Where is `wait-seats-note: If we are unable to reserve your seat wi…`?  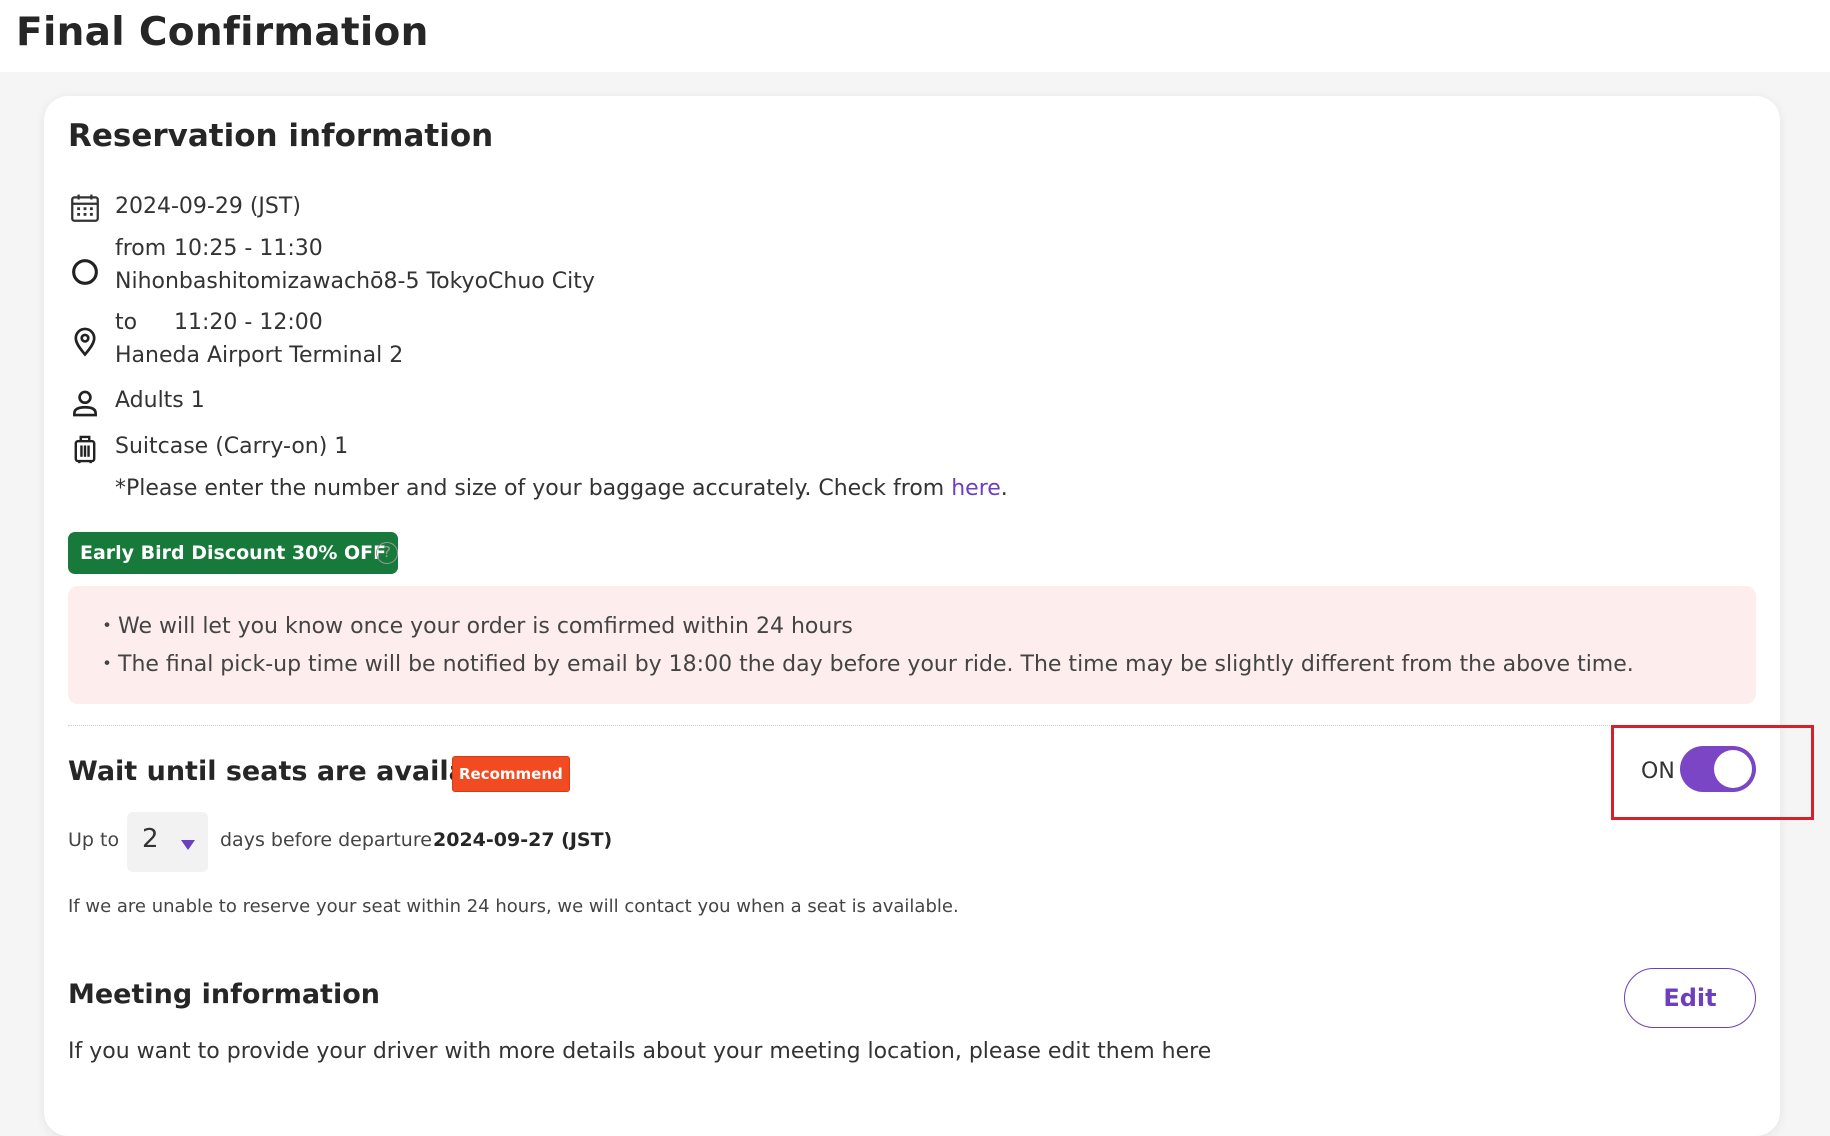 wait-seats-note: If we are unable to reserve your seat wi… is located at coordinates (513, 906).